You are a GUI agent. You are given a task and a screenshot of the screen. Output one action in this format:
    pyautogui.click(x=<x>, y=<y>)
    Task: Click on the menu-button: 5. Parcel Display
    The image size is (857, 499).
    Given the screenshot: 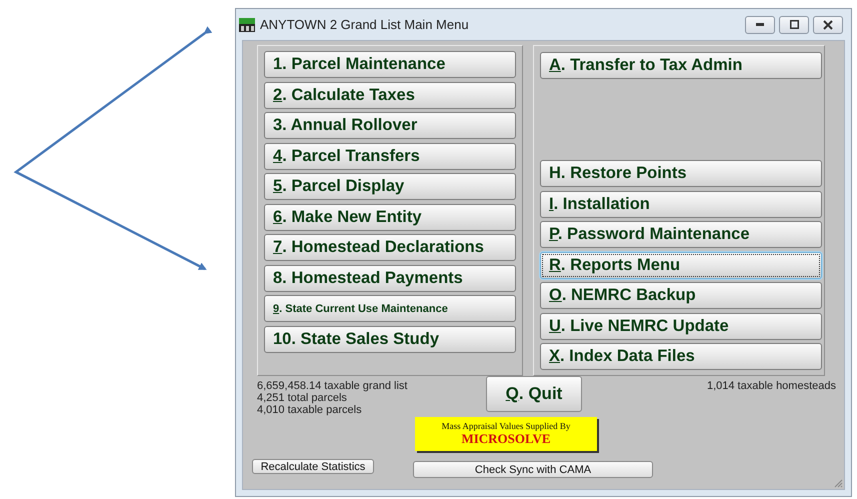 What is the action you would take?
    pyautogui.click(x=390, y=186)
    